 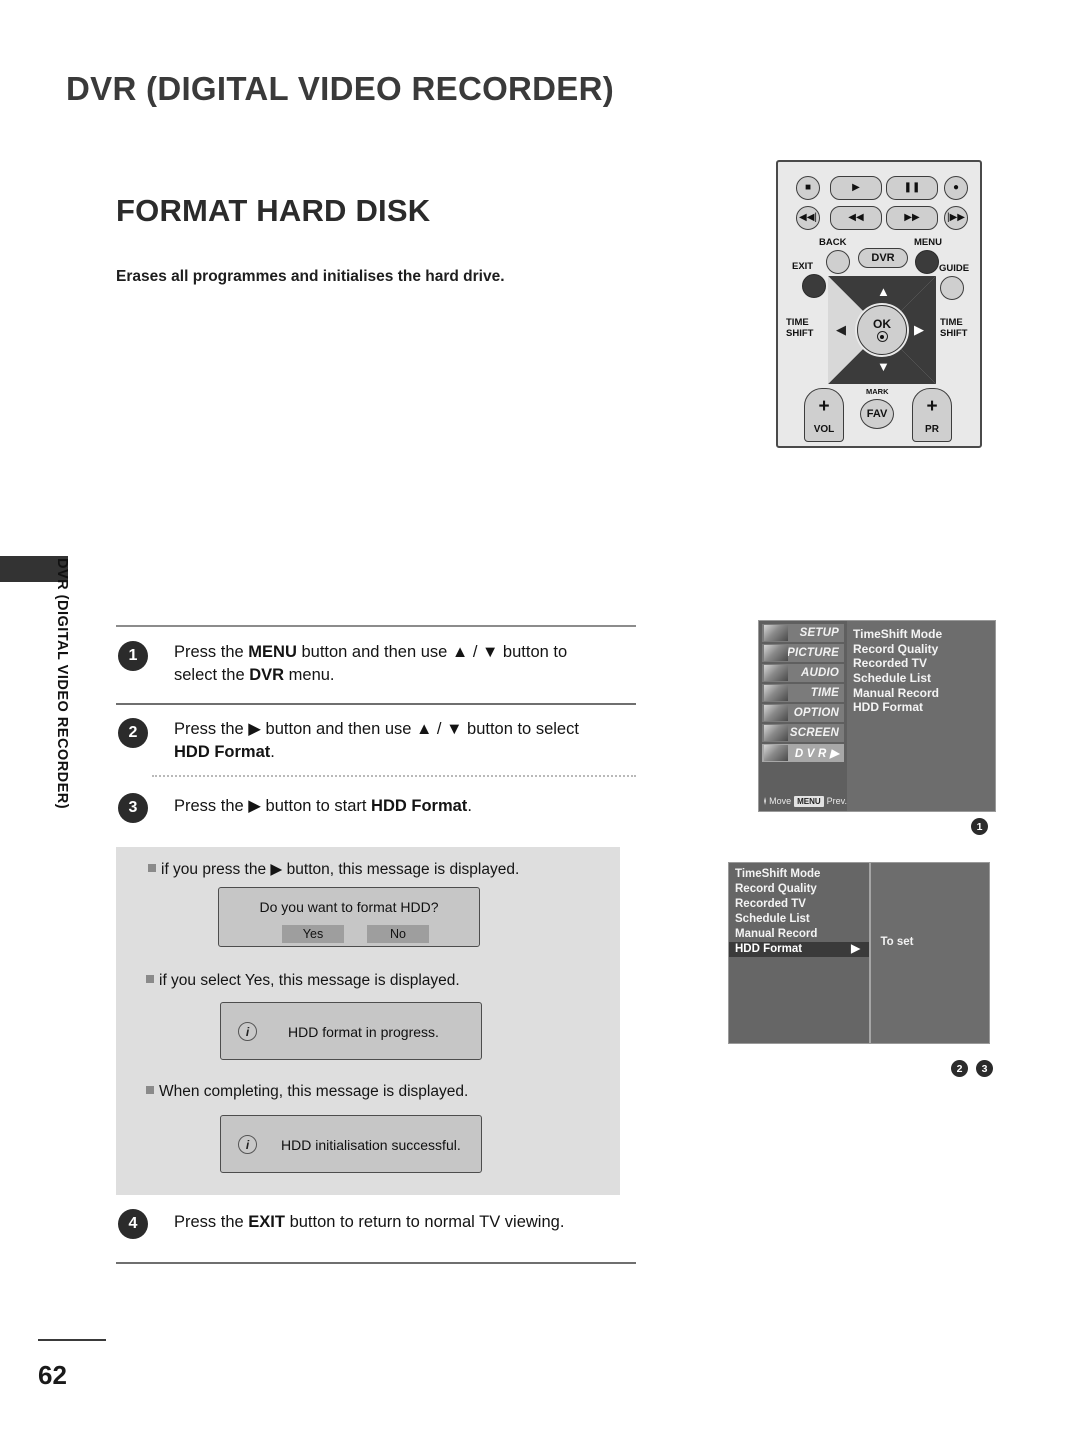 I want to click on osd-submenu-item-schedule-list: Schedule List, so click(x=799, y=919).